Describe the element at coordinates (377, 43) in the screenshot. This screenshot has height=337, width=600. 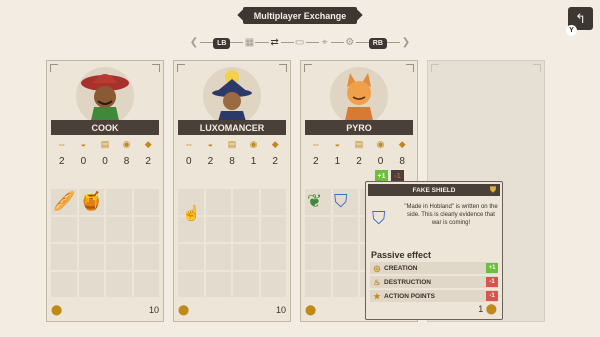
I see `rb-button: RB` at that location.